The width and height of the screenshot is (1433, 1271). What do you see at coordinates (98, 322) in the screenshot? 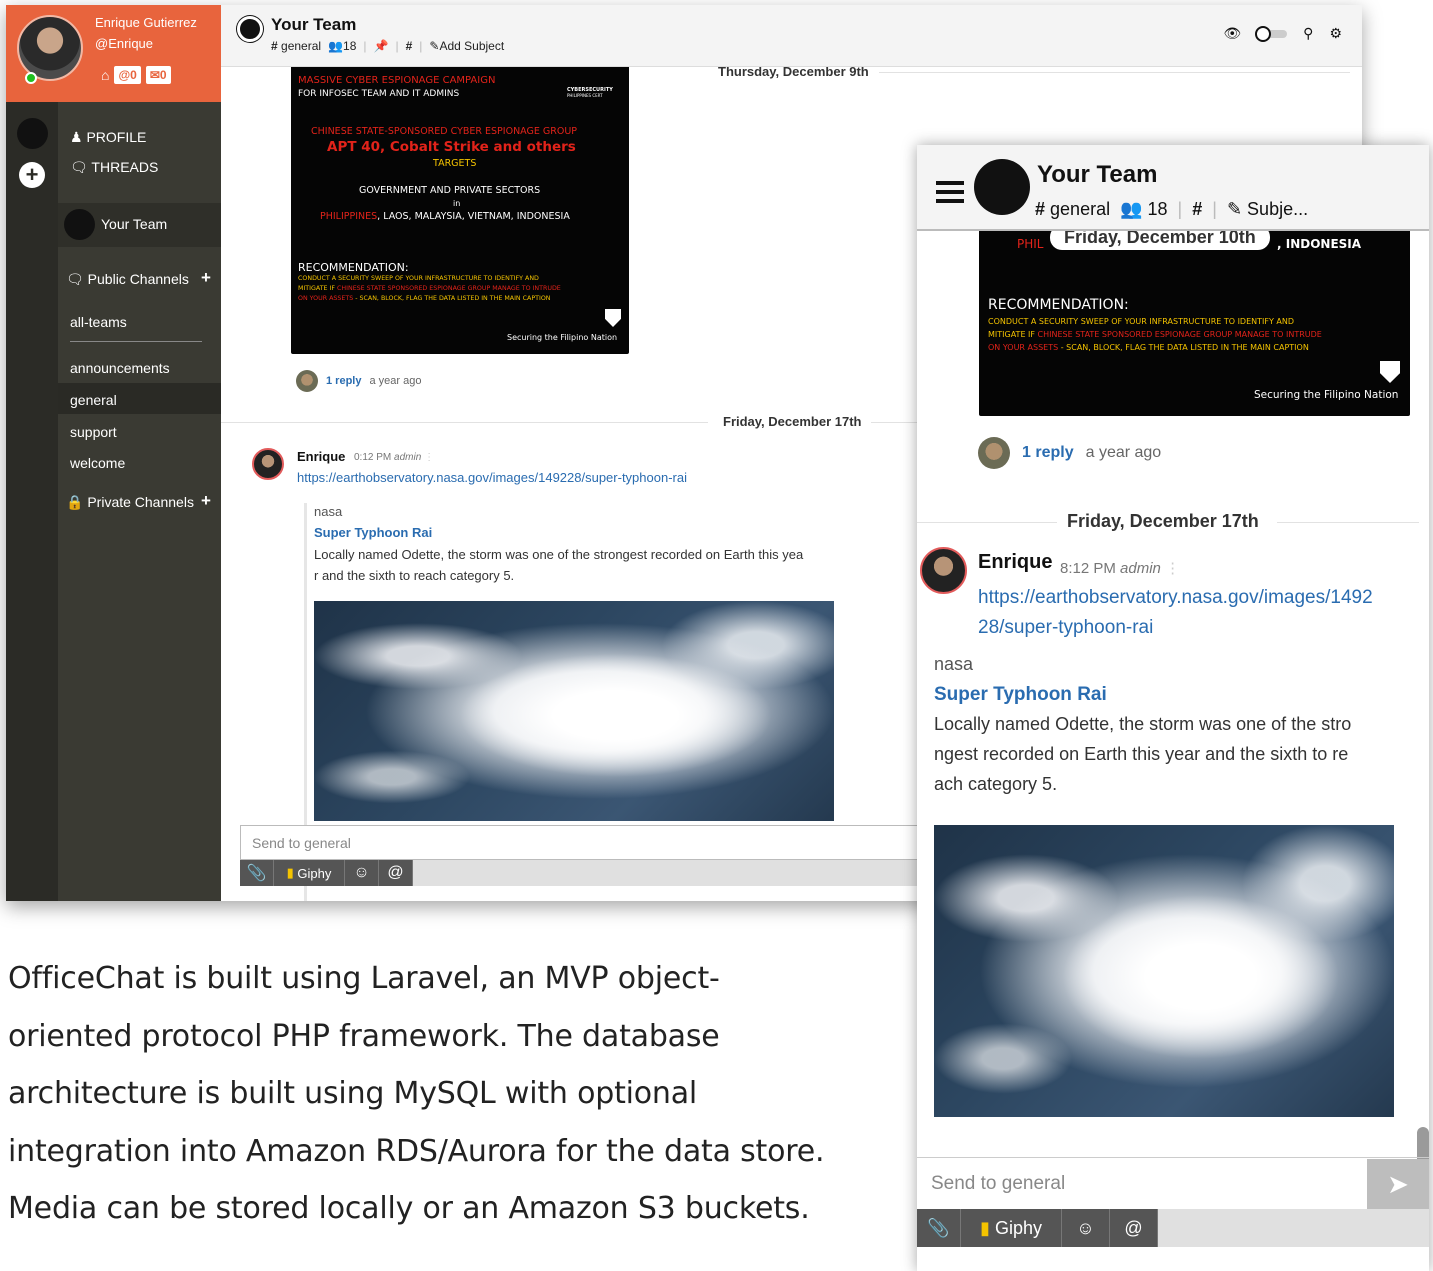
I see `channel-all-teams: all-teams` at bounding box center [98, 322].